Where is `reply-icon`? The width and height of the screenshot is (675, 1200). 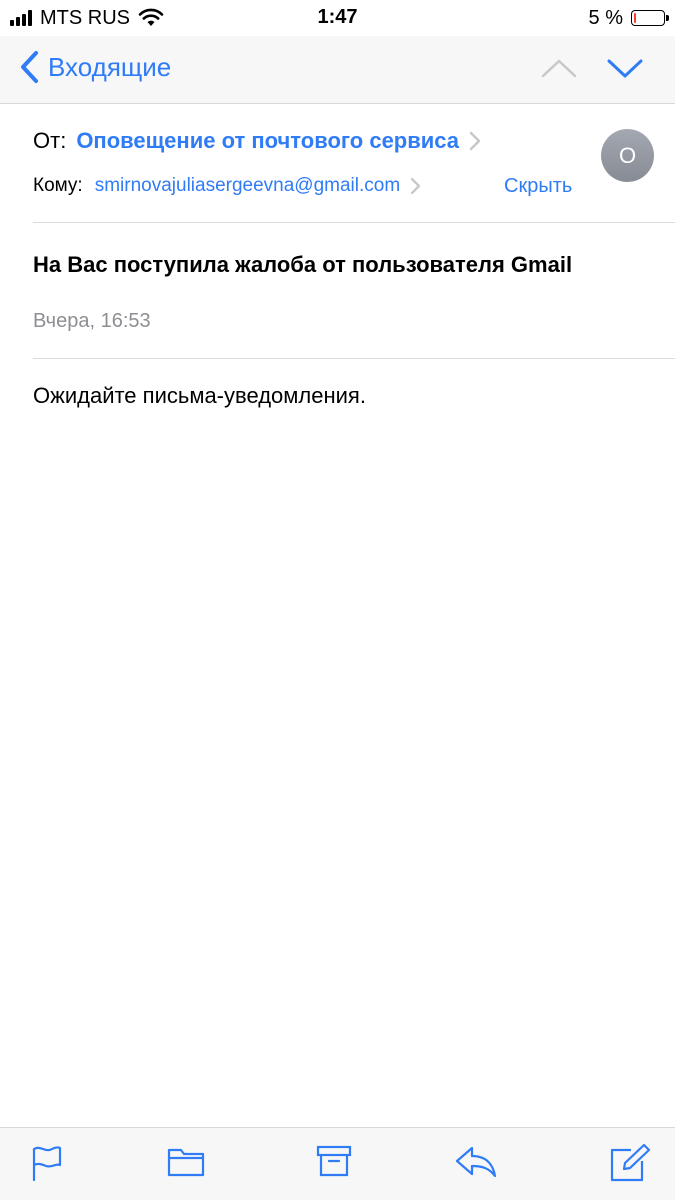 reply-icon is located at coordinates (476, 1162).